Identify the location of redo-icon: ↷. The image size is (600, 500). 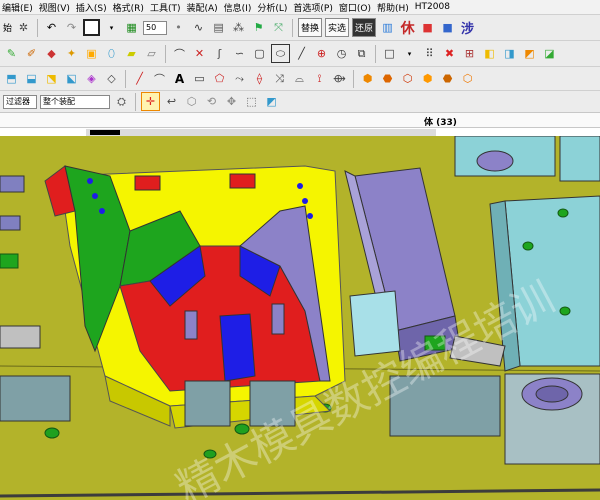
(71, 27).